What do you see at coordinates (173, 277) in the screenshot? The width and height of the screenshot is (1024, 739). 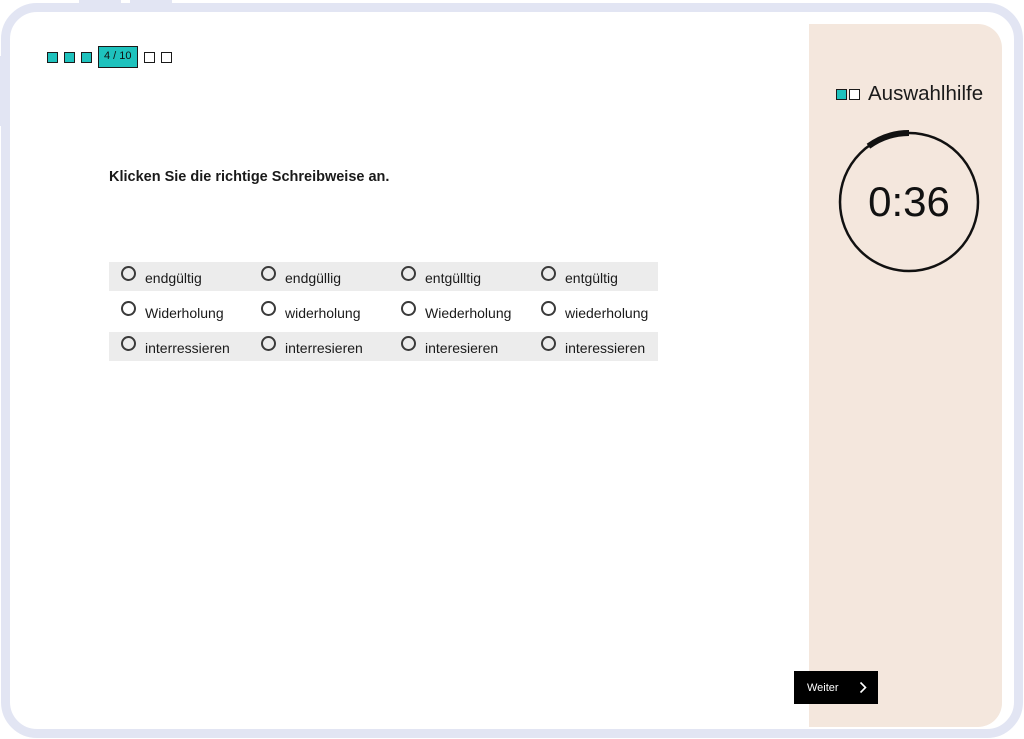 I see `option-label: endgültig` at bounding box center [173, 277].